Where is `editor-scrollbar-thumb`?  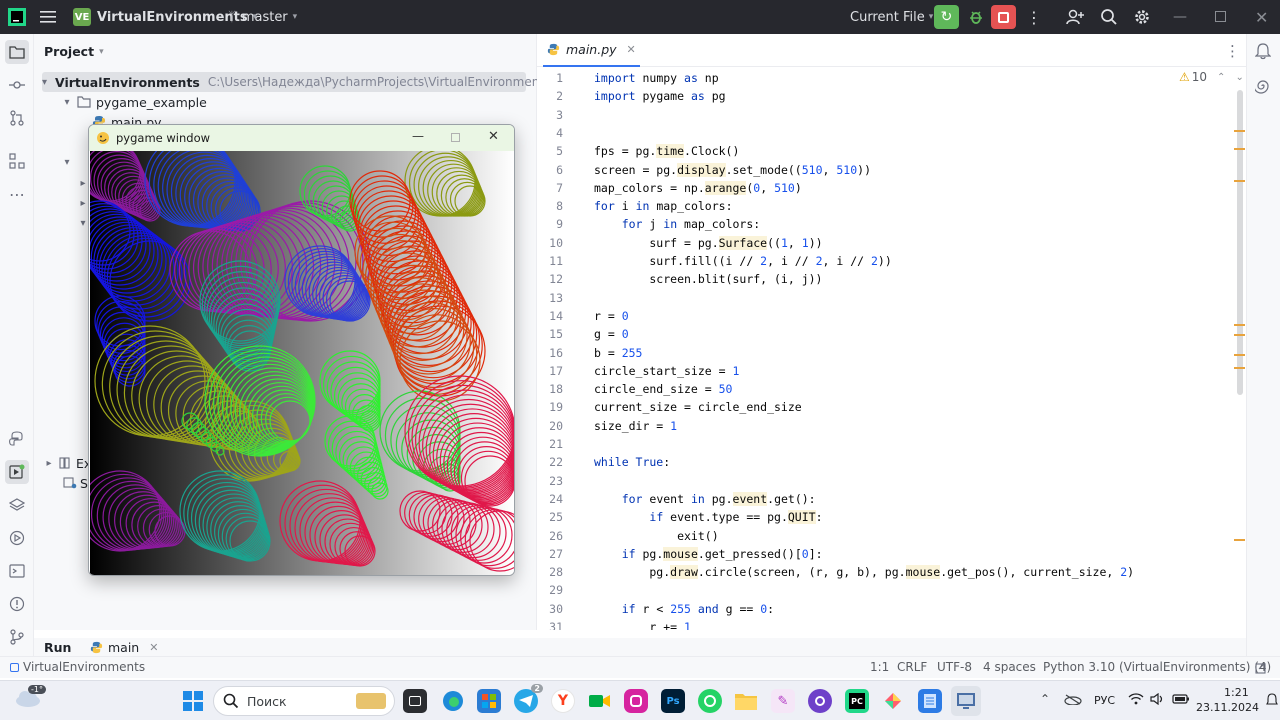 editor-scrollbar-thumb is located at coordinates (1240, 242).